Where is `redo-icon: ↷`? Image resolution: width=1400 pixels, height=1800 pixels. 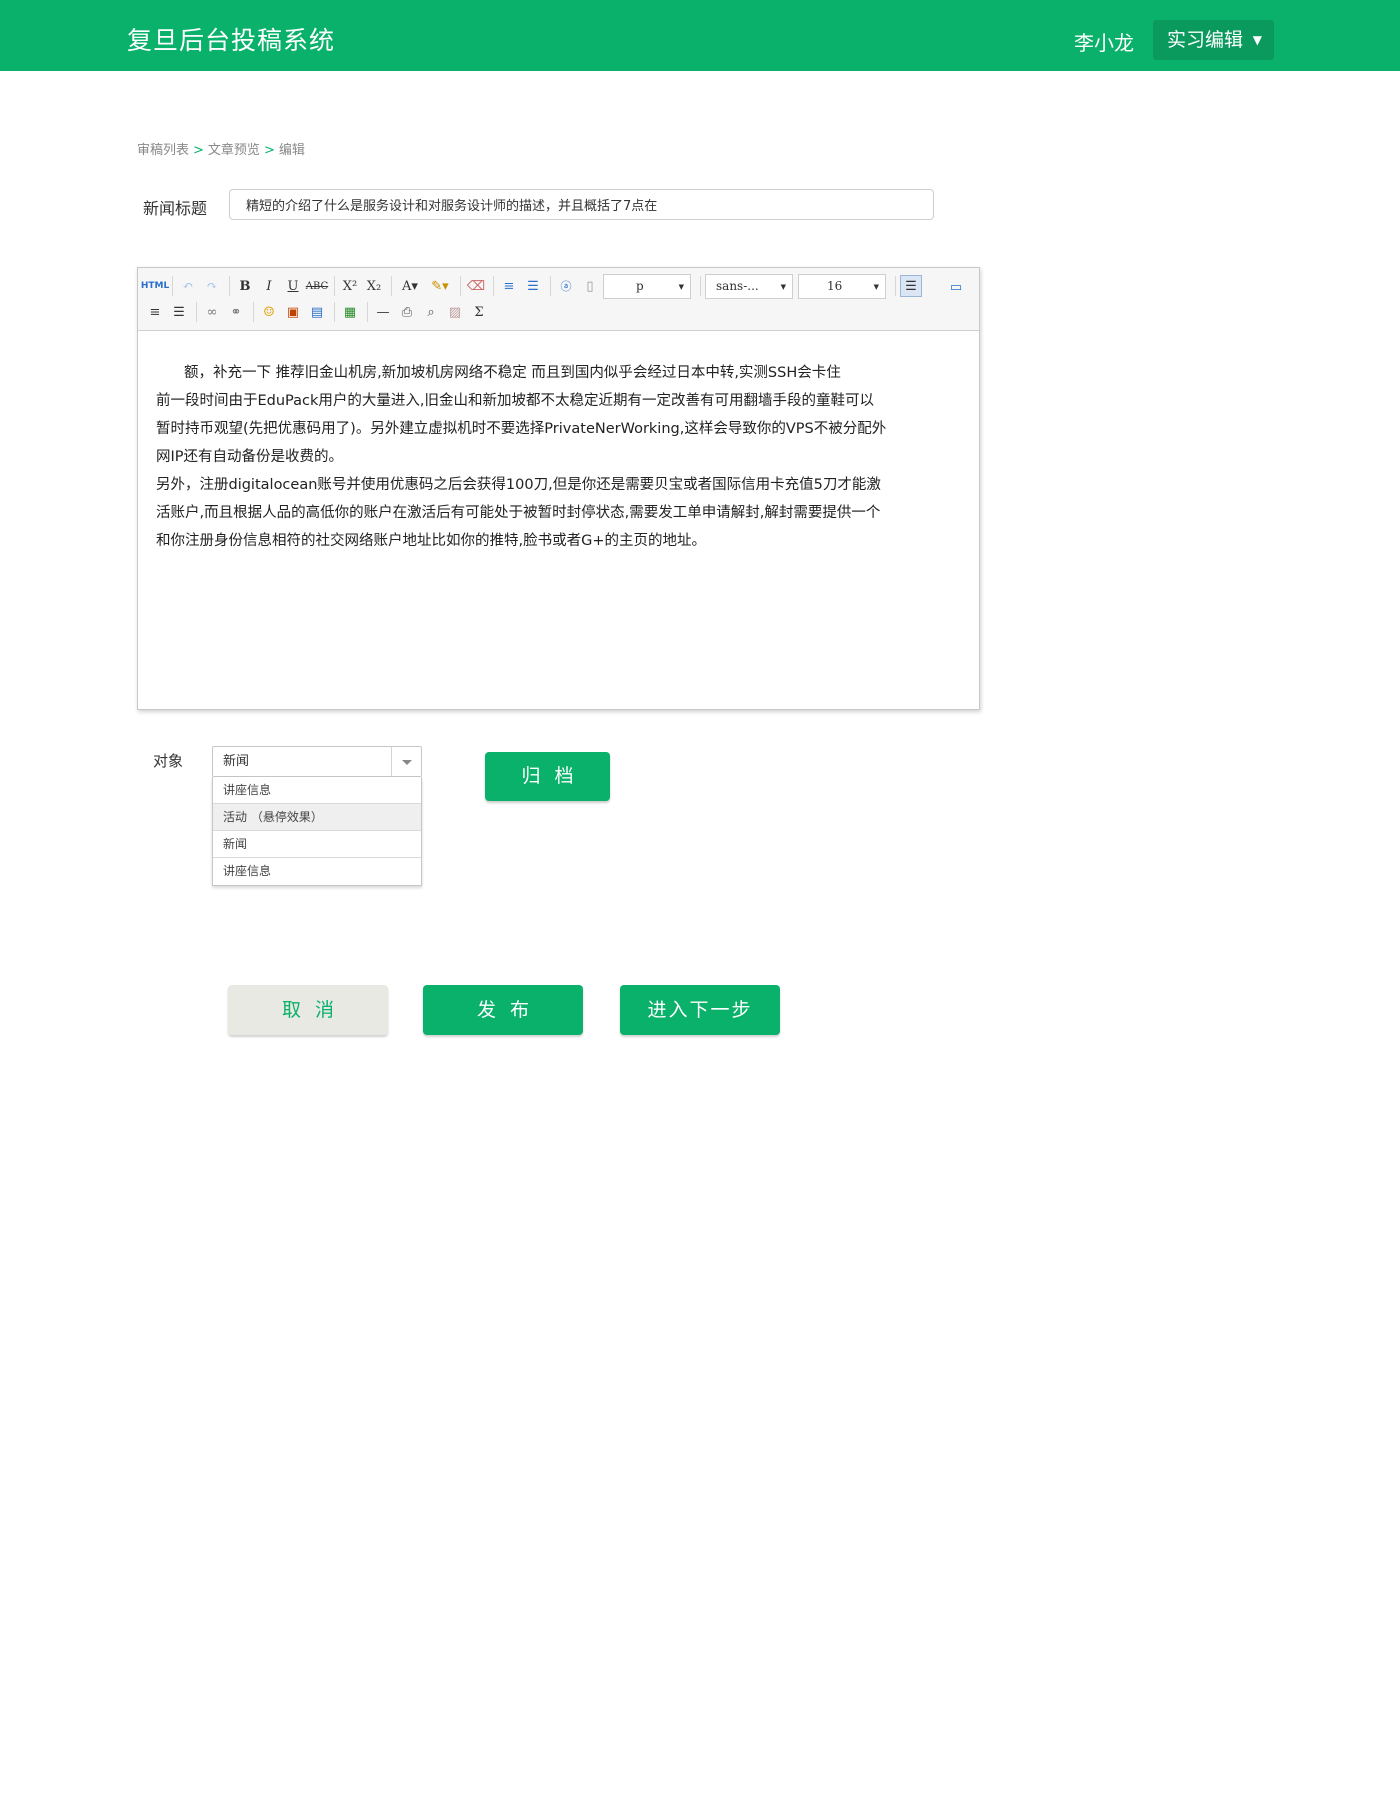
redo-icon: ↷ is located at coordinates (212, 286).